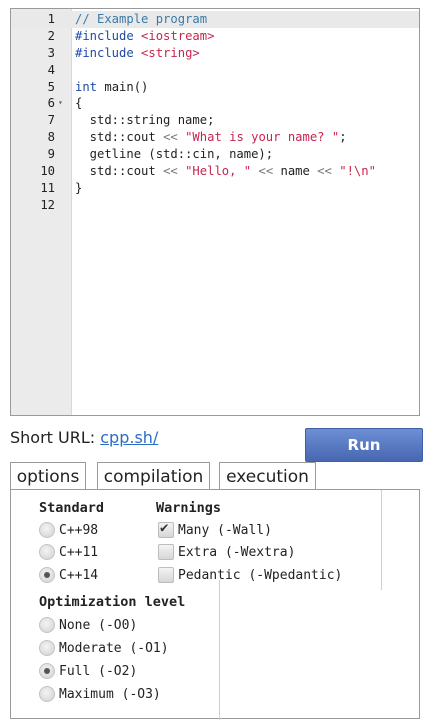 This screenshot has height=720, width=432. Describe the element at coordinates (129, 437) in the screenshot. I see `short-url-link: cpp.sh/` at that location.